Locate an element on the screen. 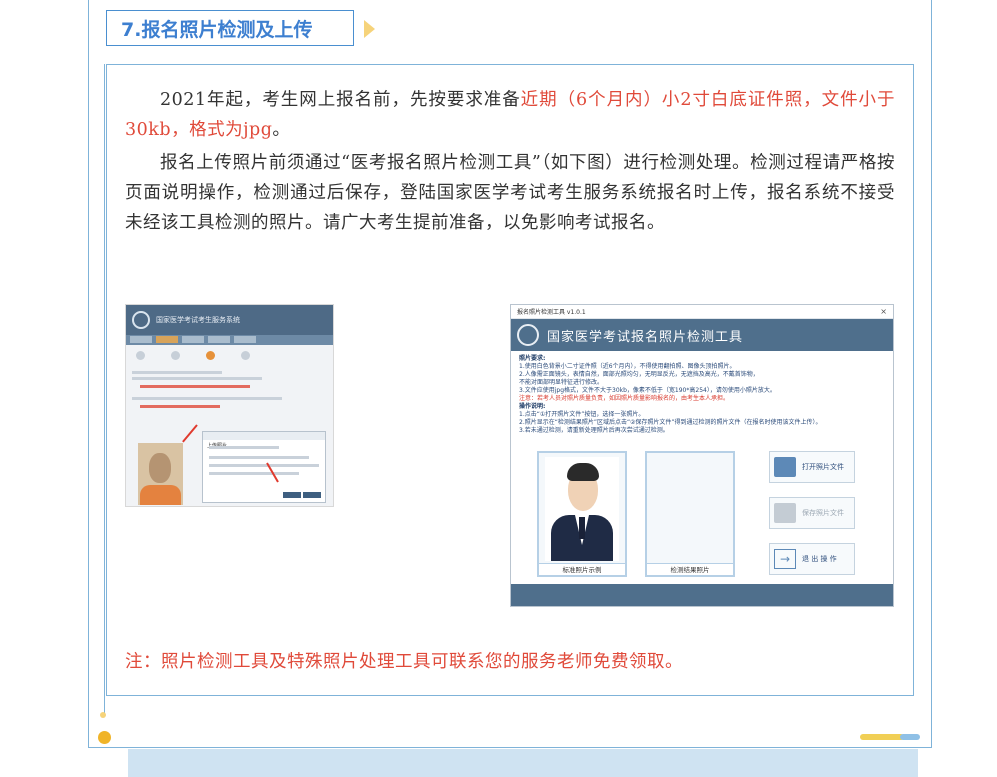  exit-label: 退 出 操 作 is located at coordinates (819, 559).